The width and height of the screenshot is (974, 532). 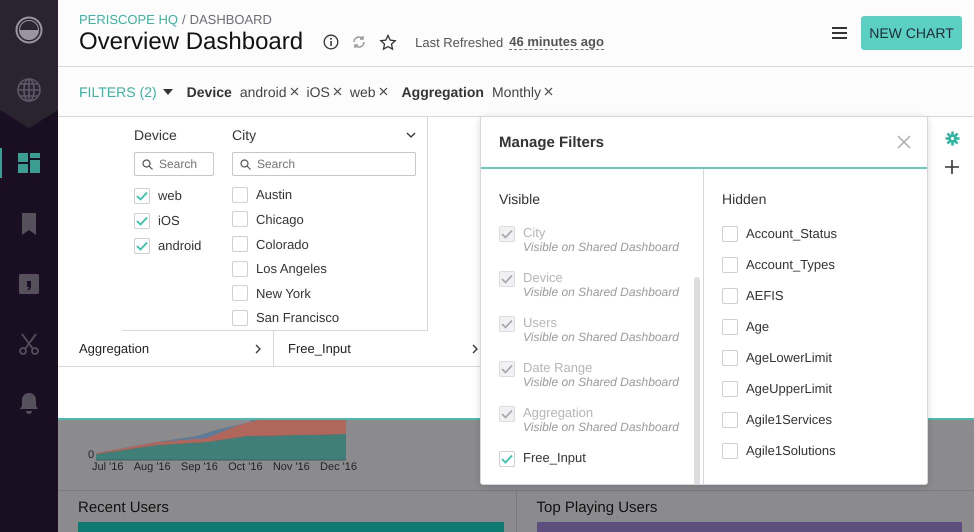 I want to click on scrollbar, so click(x=697, y=380).